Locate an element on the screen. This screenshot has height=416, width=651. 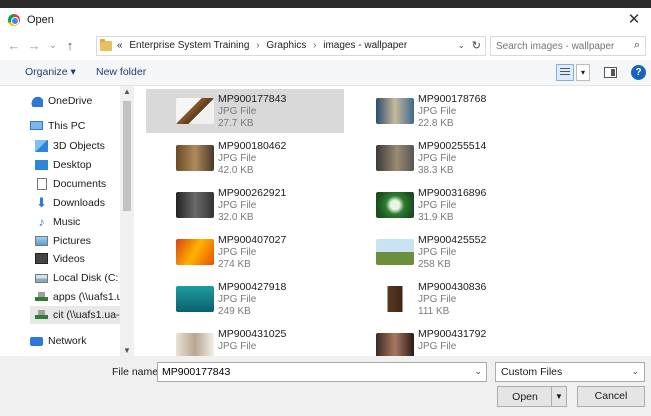
open-options-dropdown: ▼ is located at coordinates (558, 396).